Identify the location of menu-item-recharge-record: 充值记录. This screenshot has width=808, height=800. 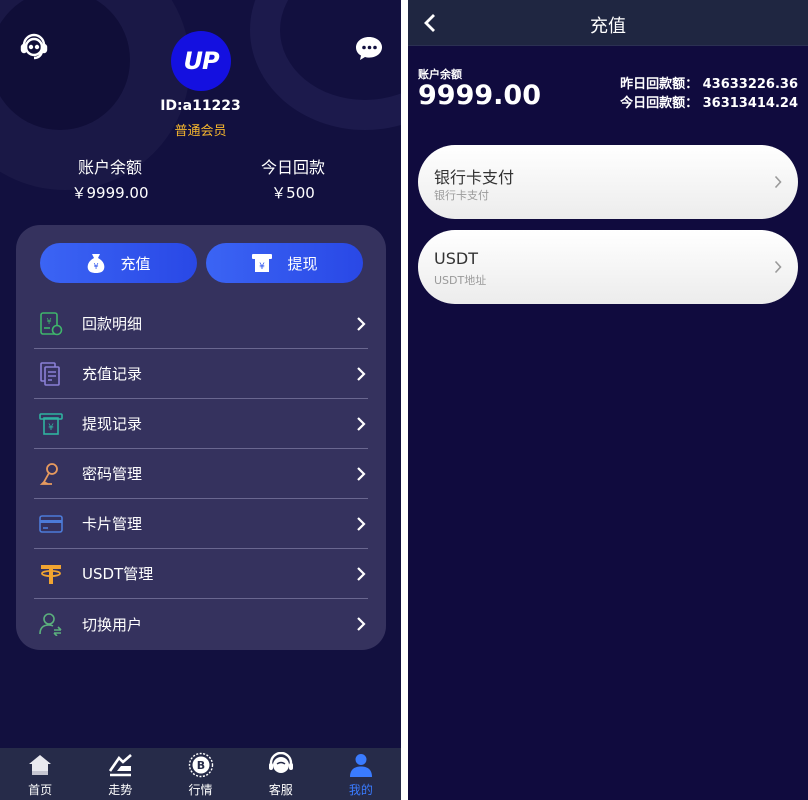
(201, 374).